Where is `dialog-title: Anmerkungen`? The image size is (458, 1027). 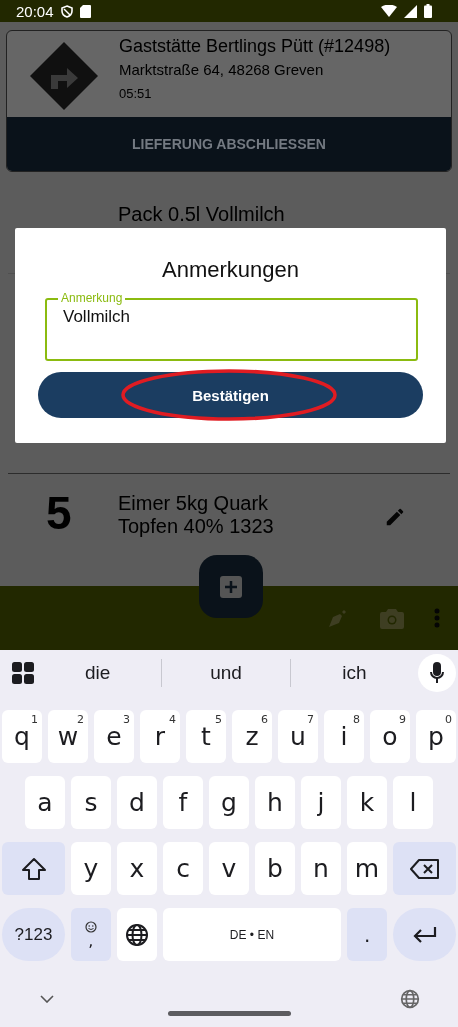 dialog-title: Anmerkungen is located at coordinates (230, 270).